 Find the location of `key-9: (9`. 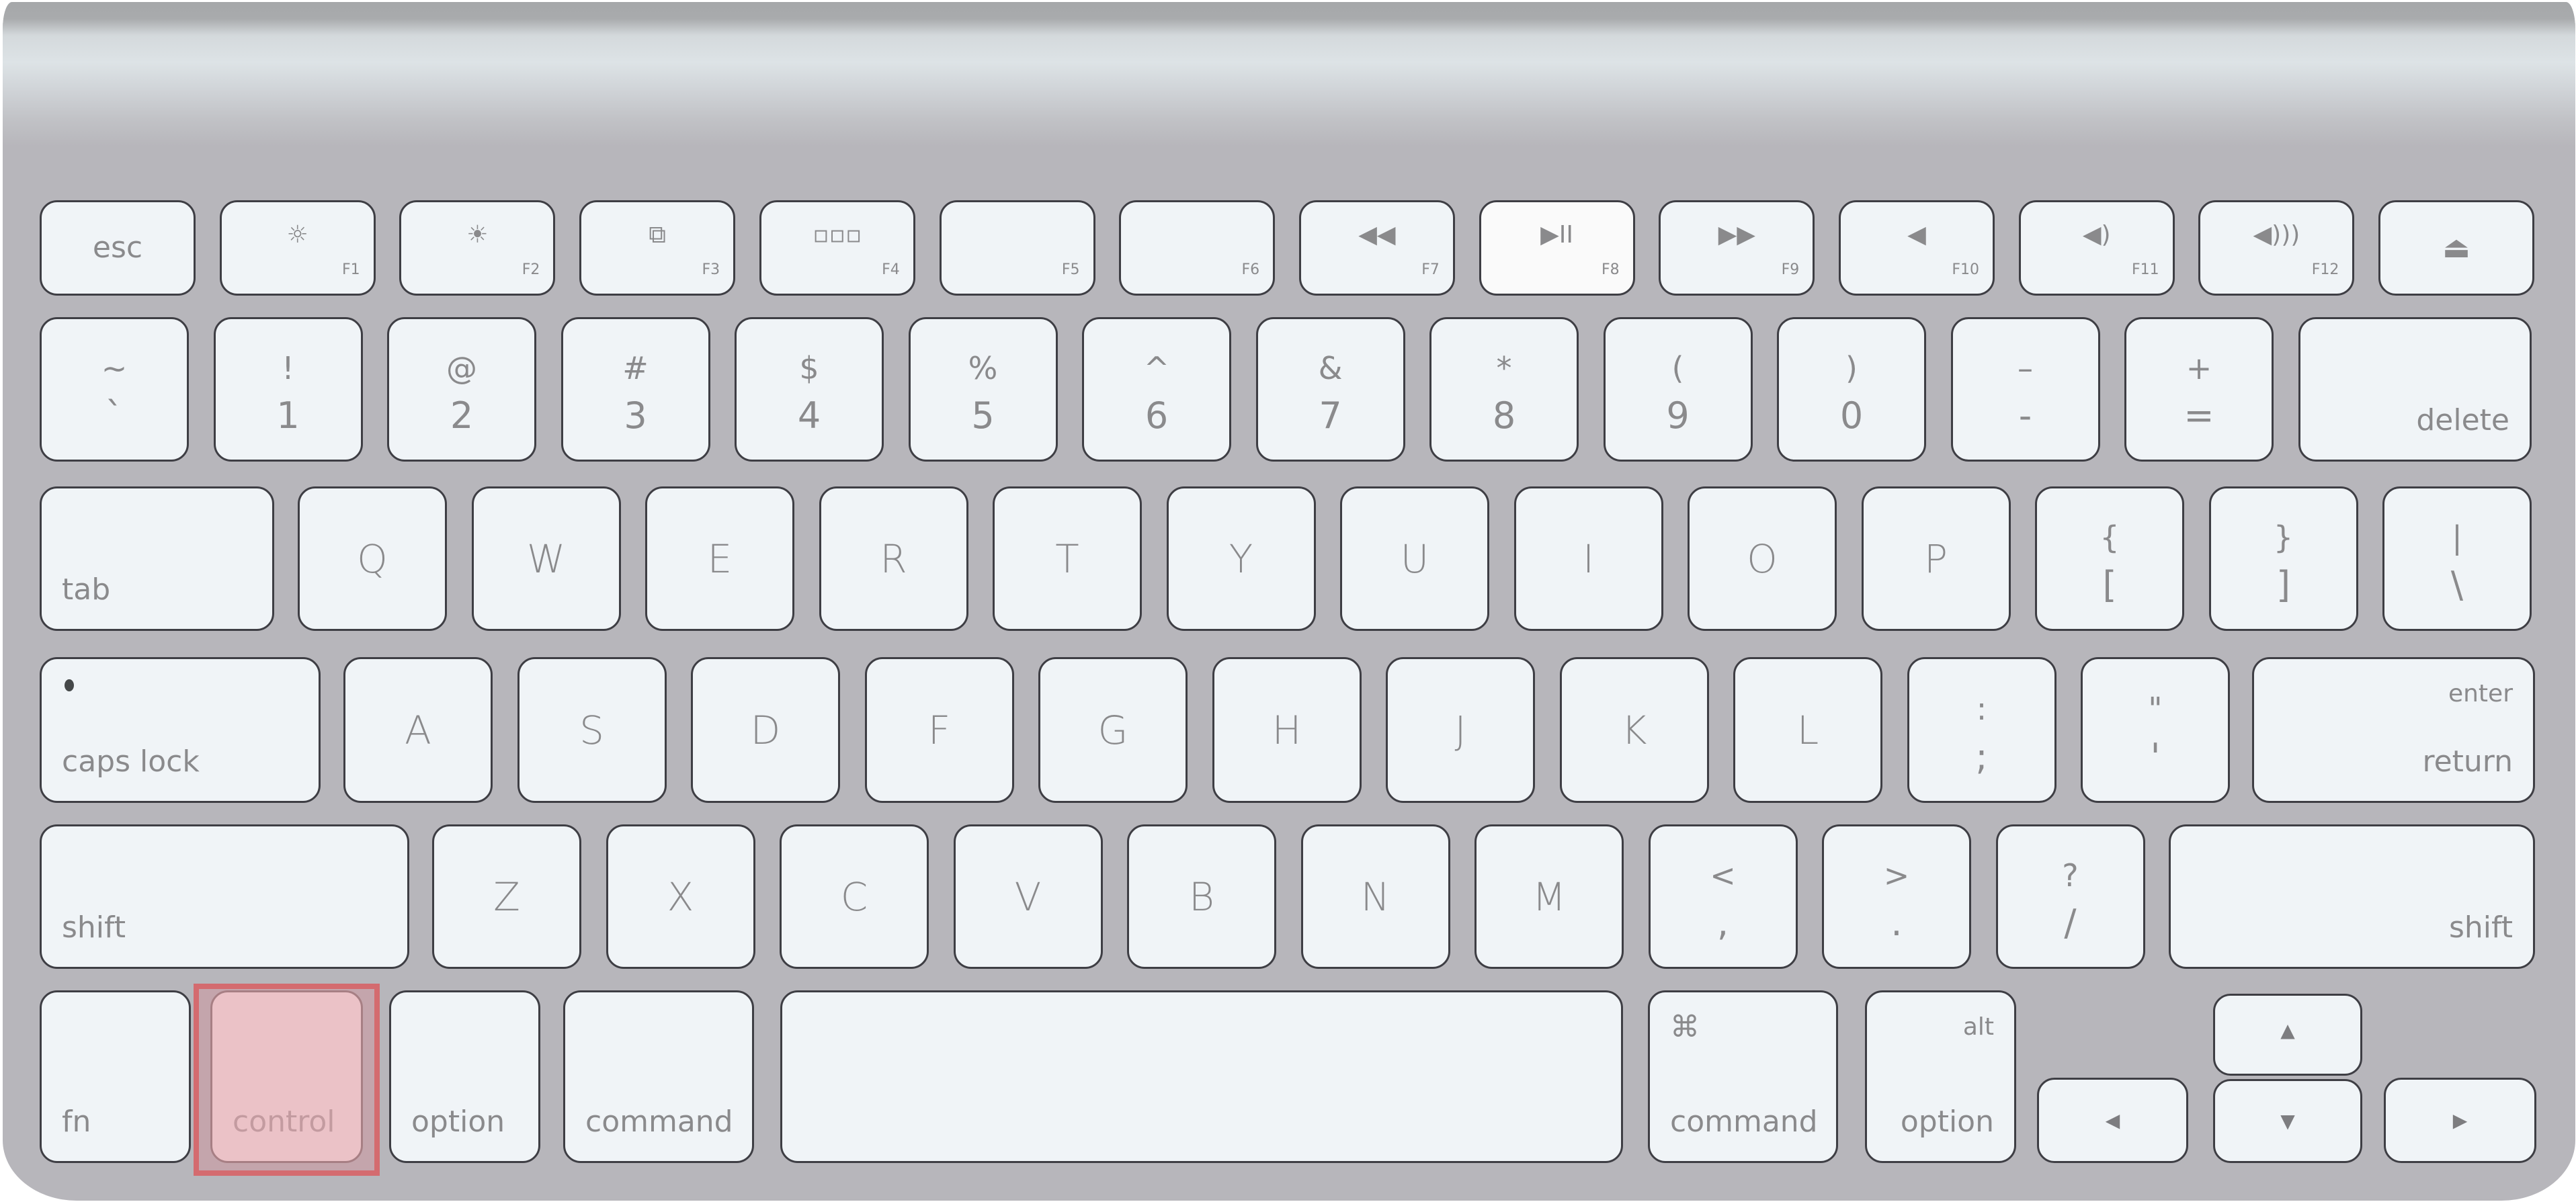

key-9: (9 is located at coordinates (1678, 389).